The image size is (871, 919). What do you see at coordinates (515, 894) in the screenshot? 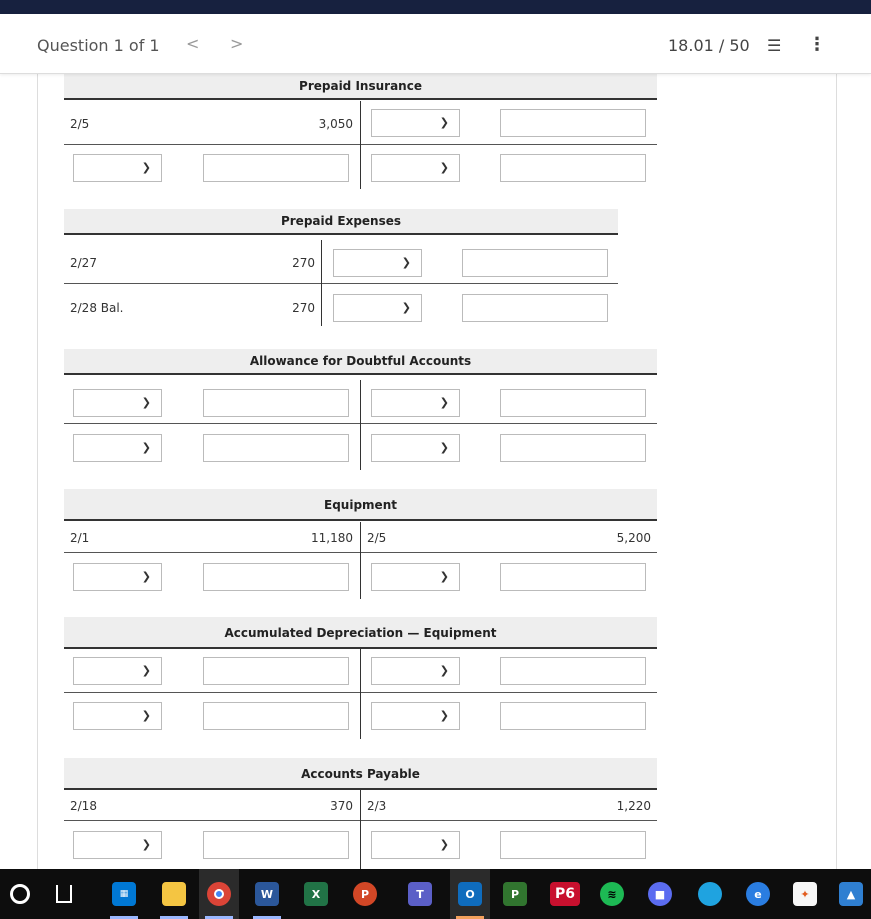
I see `project-icon: P` at bounding box center [515, 894].